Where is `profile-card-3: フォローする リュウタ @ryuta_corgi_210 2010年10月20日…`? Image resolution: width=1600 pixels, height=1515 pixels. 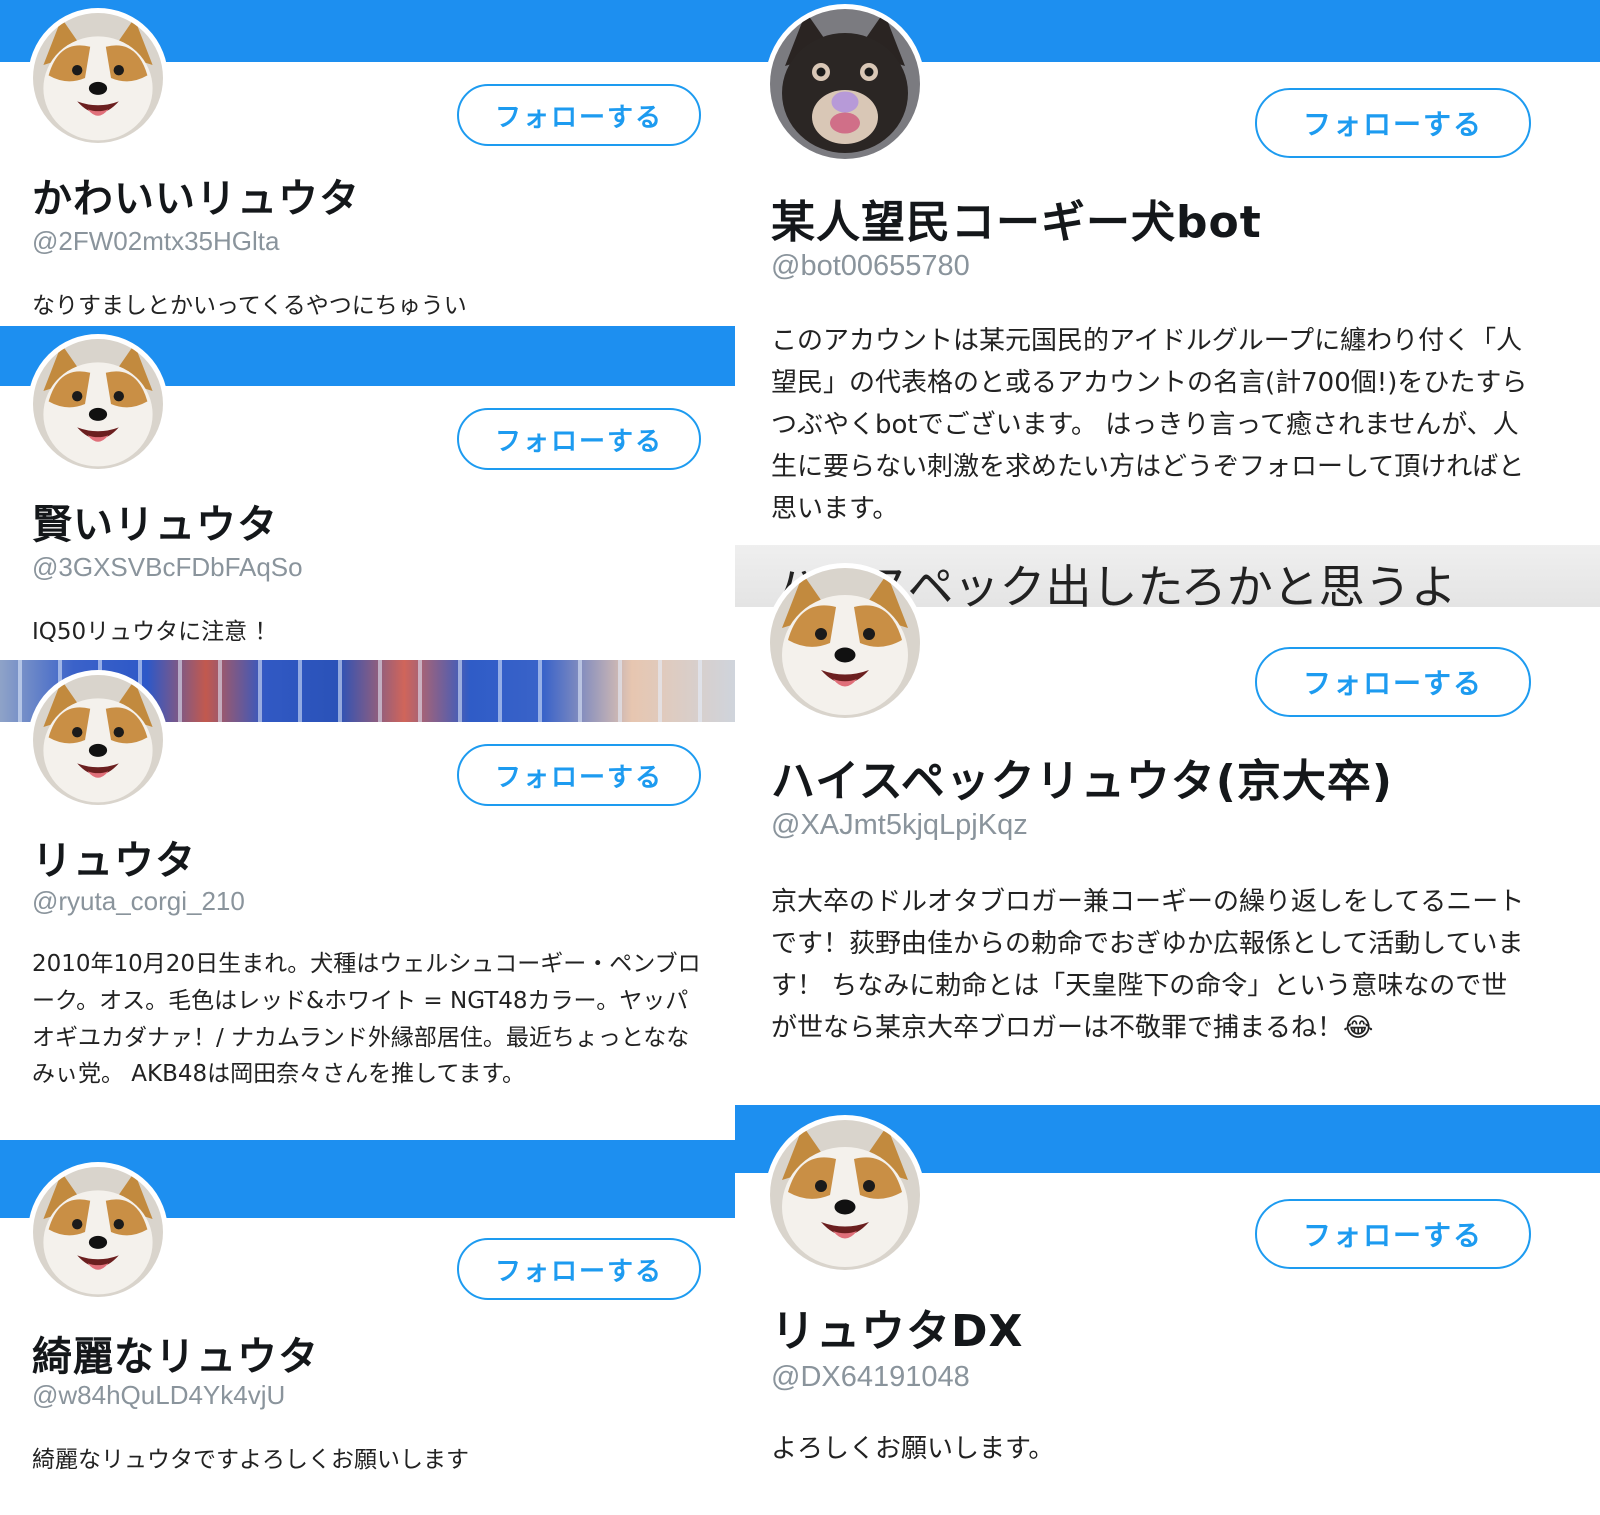
profile-card-3: フォローする リュウタ @ryuta_corgi_210 2010年10月20日… is located at coordinates (367, 900).